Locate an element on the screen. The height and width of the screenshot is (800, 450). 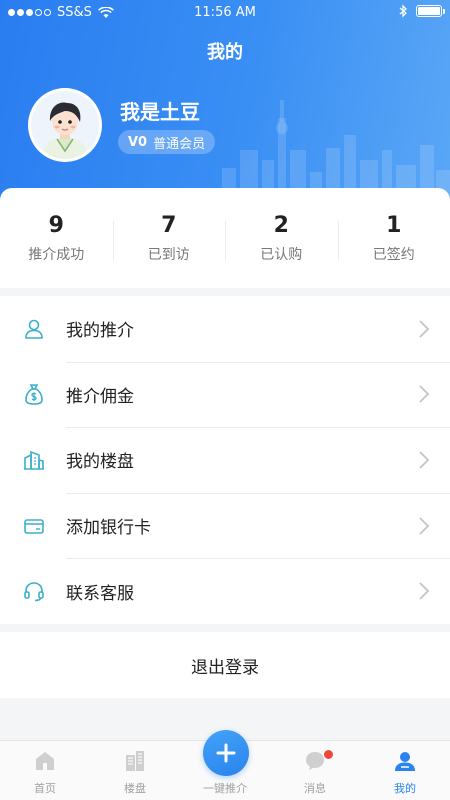
menu-item-label: 联系客服 is located at coordinates (100, 593).